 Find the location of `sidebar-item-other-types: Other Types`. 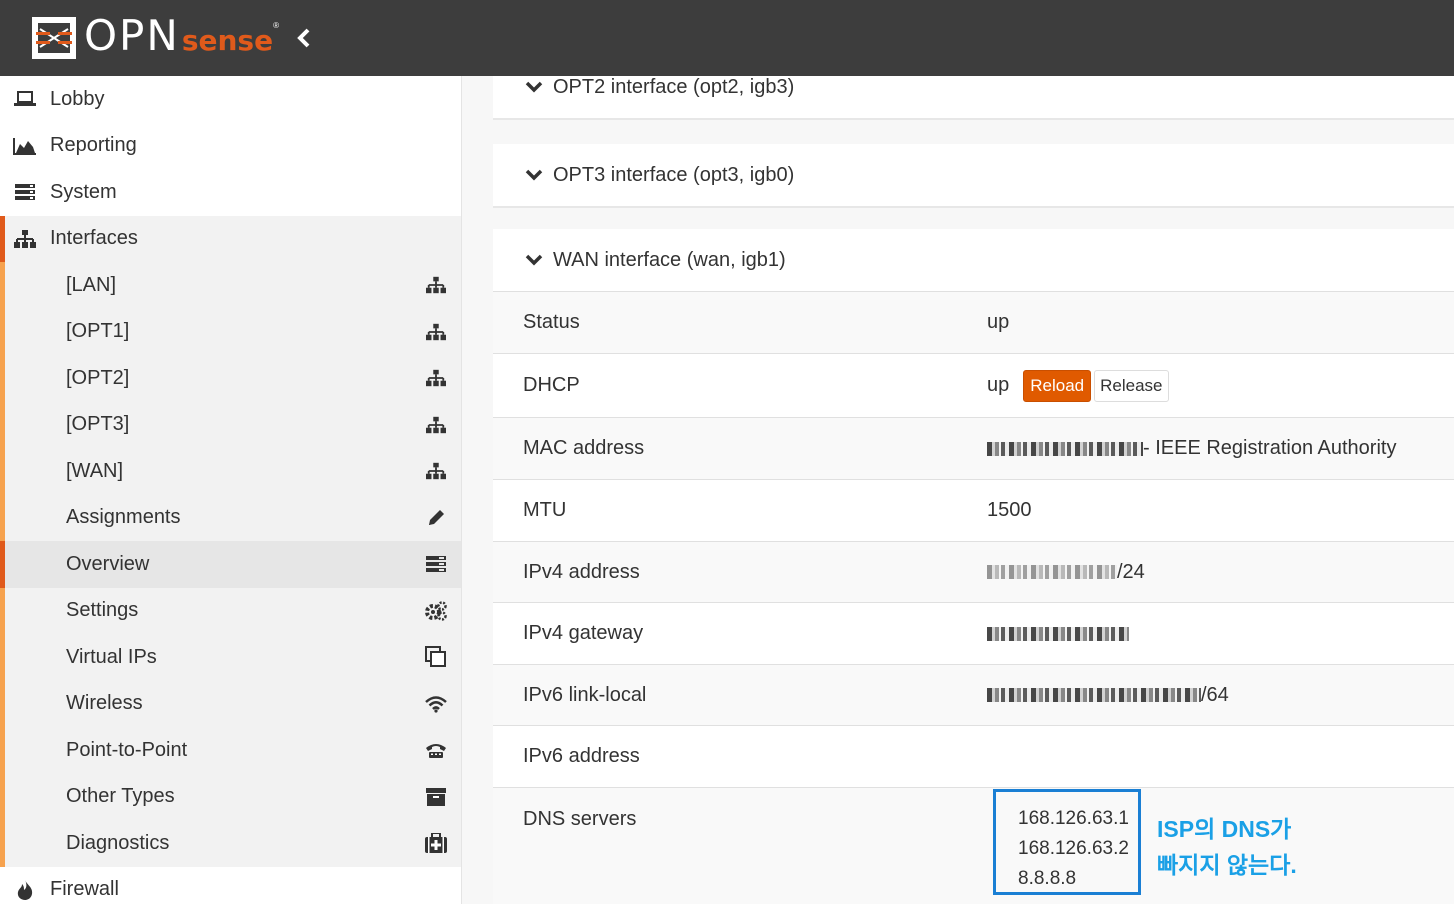

sidebar-item-other-types: Other Types is located at coordinates (233, 797).